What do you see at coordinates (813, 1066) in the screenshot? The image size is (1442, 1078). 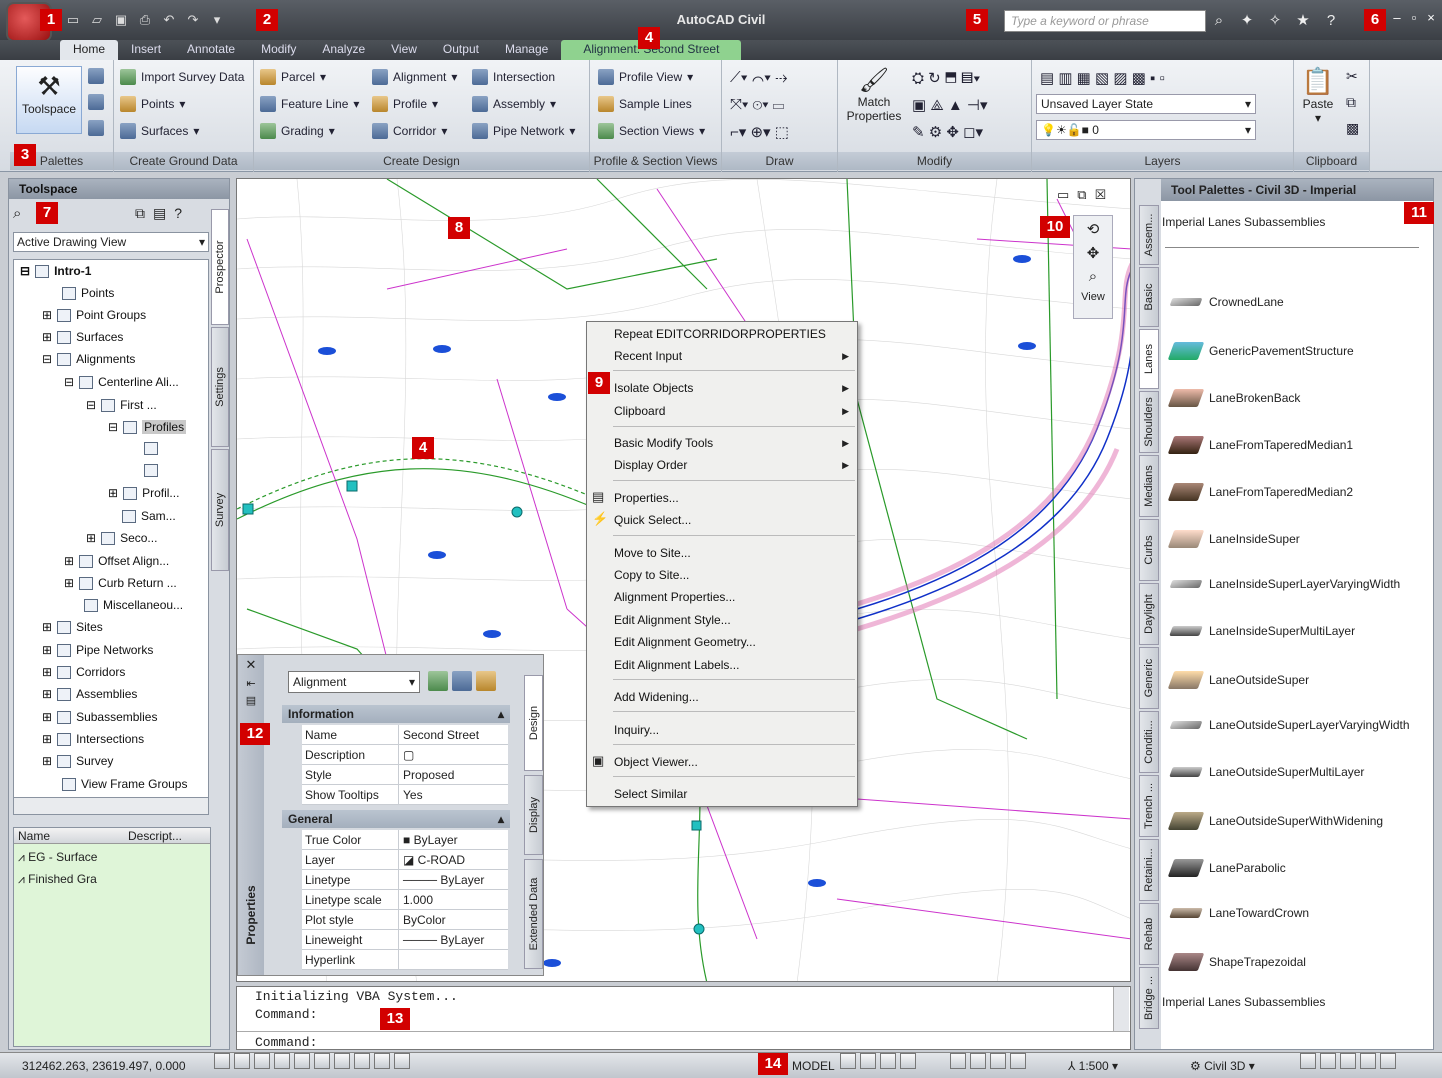 I see `model-space-toggle: MODEL` at bounding box center [813, 1066].